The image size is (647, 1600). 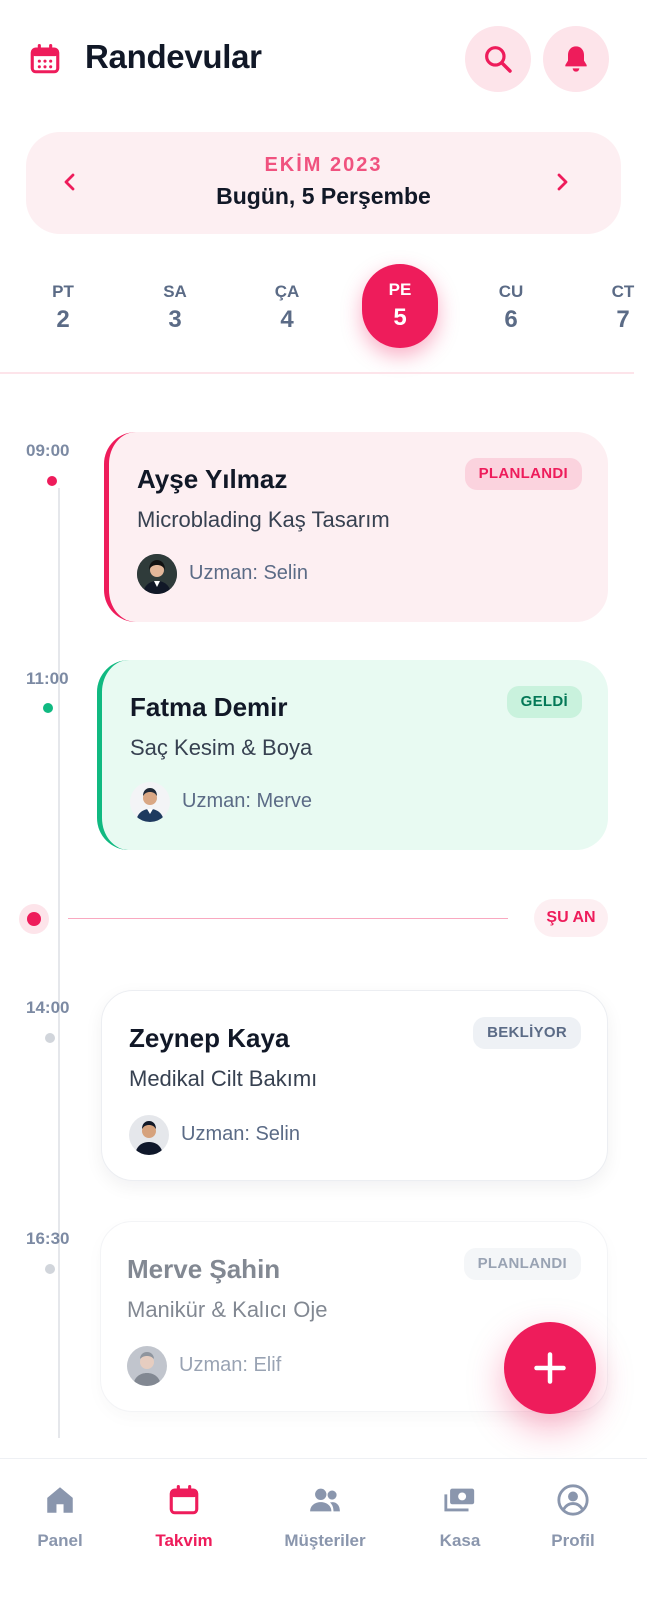 What do you see at coordinates (227, 1309) in the screenshot?
I see `service-name: Manikür & Kalıcı Oje` at bounding box center [227, 1309].